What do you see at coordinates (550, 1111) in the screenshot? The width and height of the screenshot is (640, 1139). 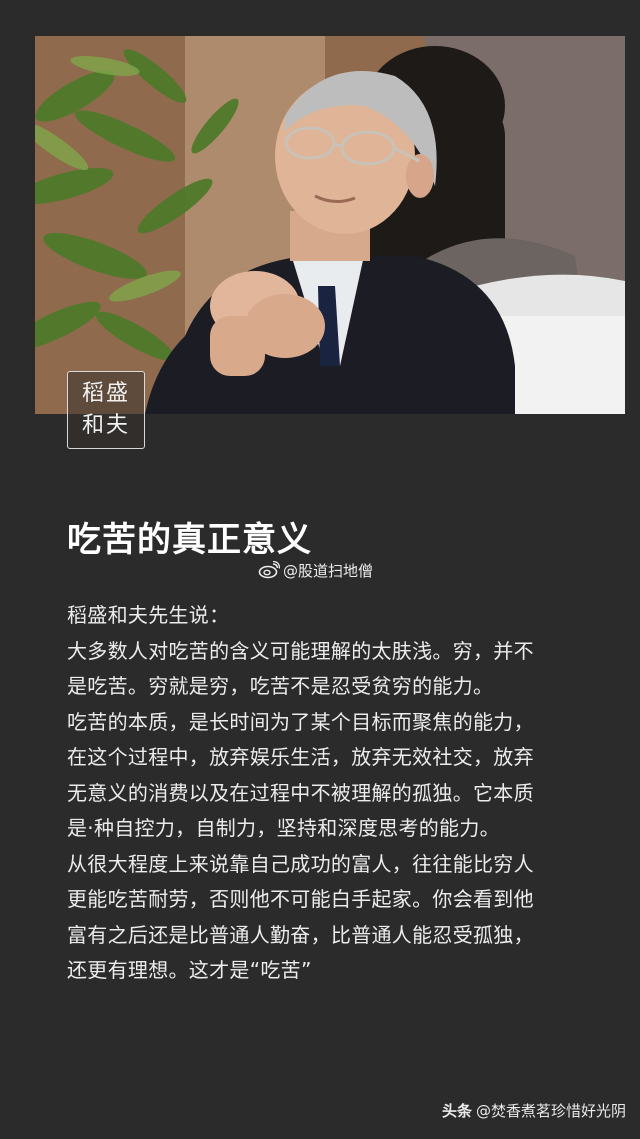 I see `footer-handle: @焚香煮茗珍惜好光阴` at bounding box center [550, 1111].